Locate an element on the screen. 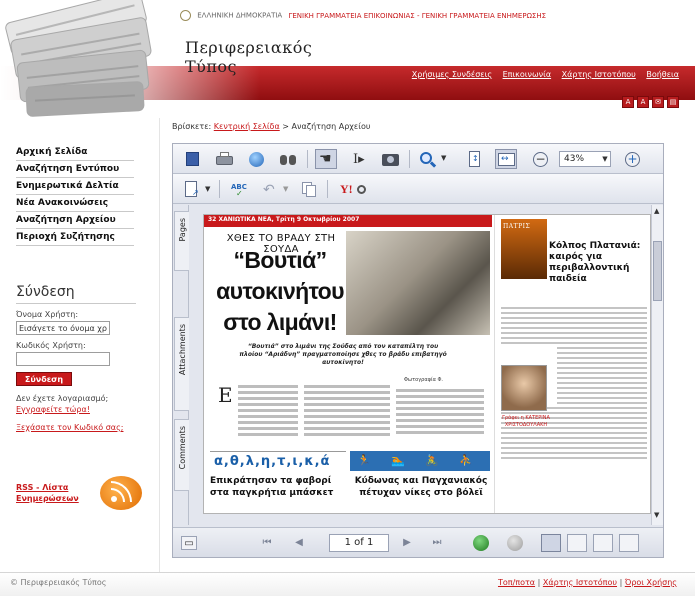 Image resolution: width=695 pixels, height=596 pixels. fit-width-arrows: ↔ is located at coordinates (505, 159).